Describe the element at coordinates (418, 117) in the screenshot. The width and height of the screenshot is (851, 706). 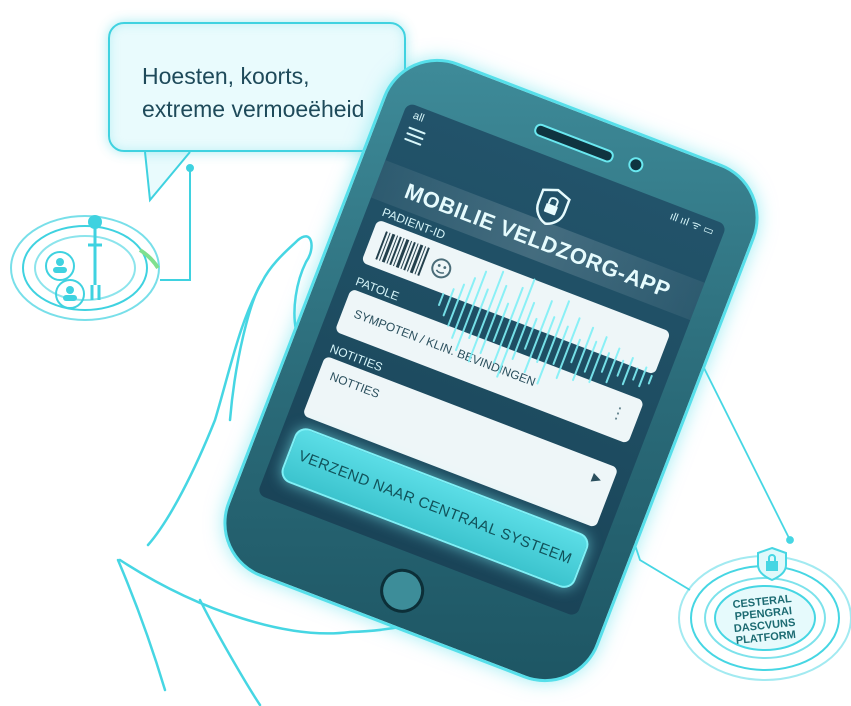
I see `status-signal-text: all` at that location.